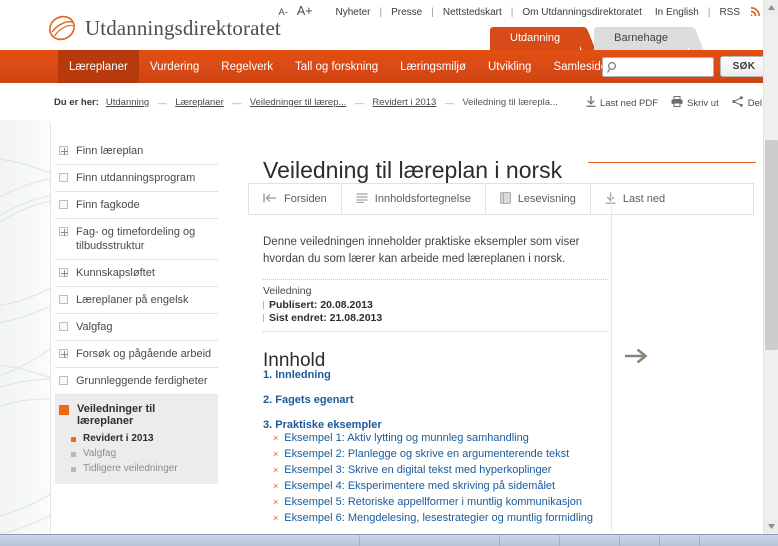 The image size is (778, 546). What do you see at coordinates (404, 102) in the screenshot?
I see `breadcrumb-item-revidert-2013: Revidert i 2013` at bounding box center [404, 102].